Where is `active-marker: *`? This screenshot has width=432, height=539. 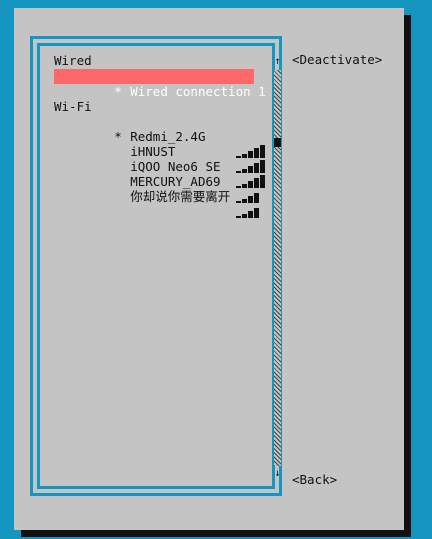
active-marker: * is located at coordinates (118, 91).